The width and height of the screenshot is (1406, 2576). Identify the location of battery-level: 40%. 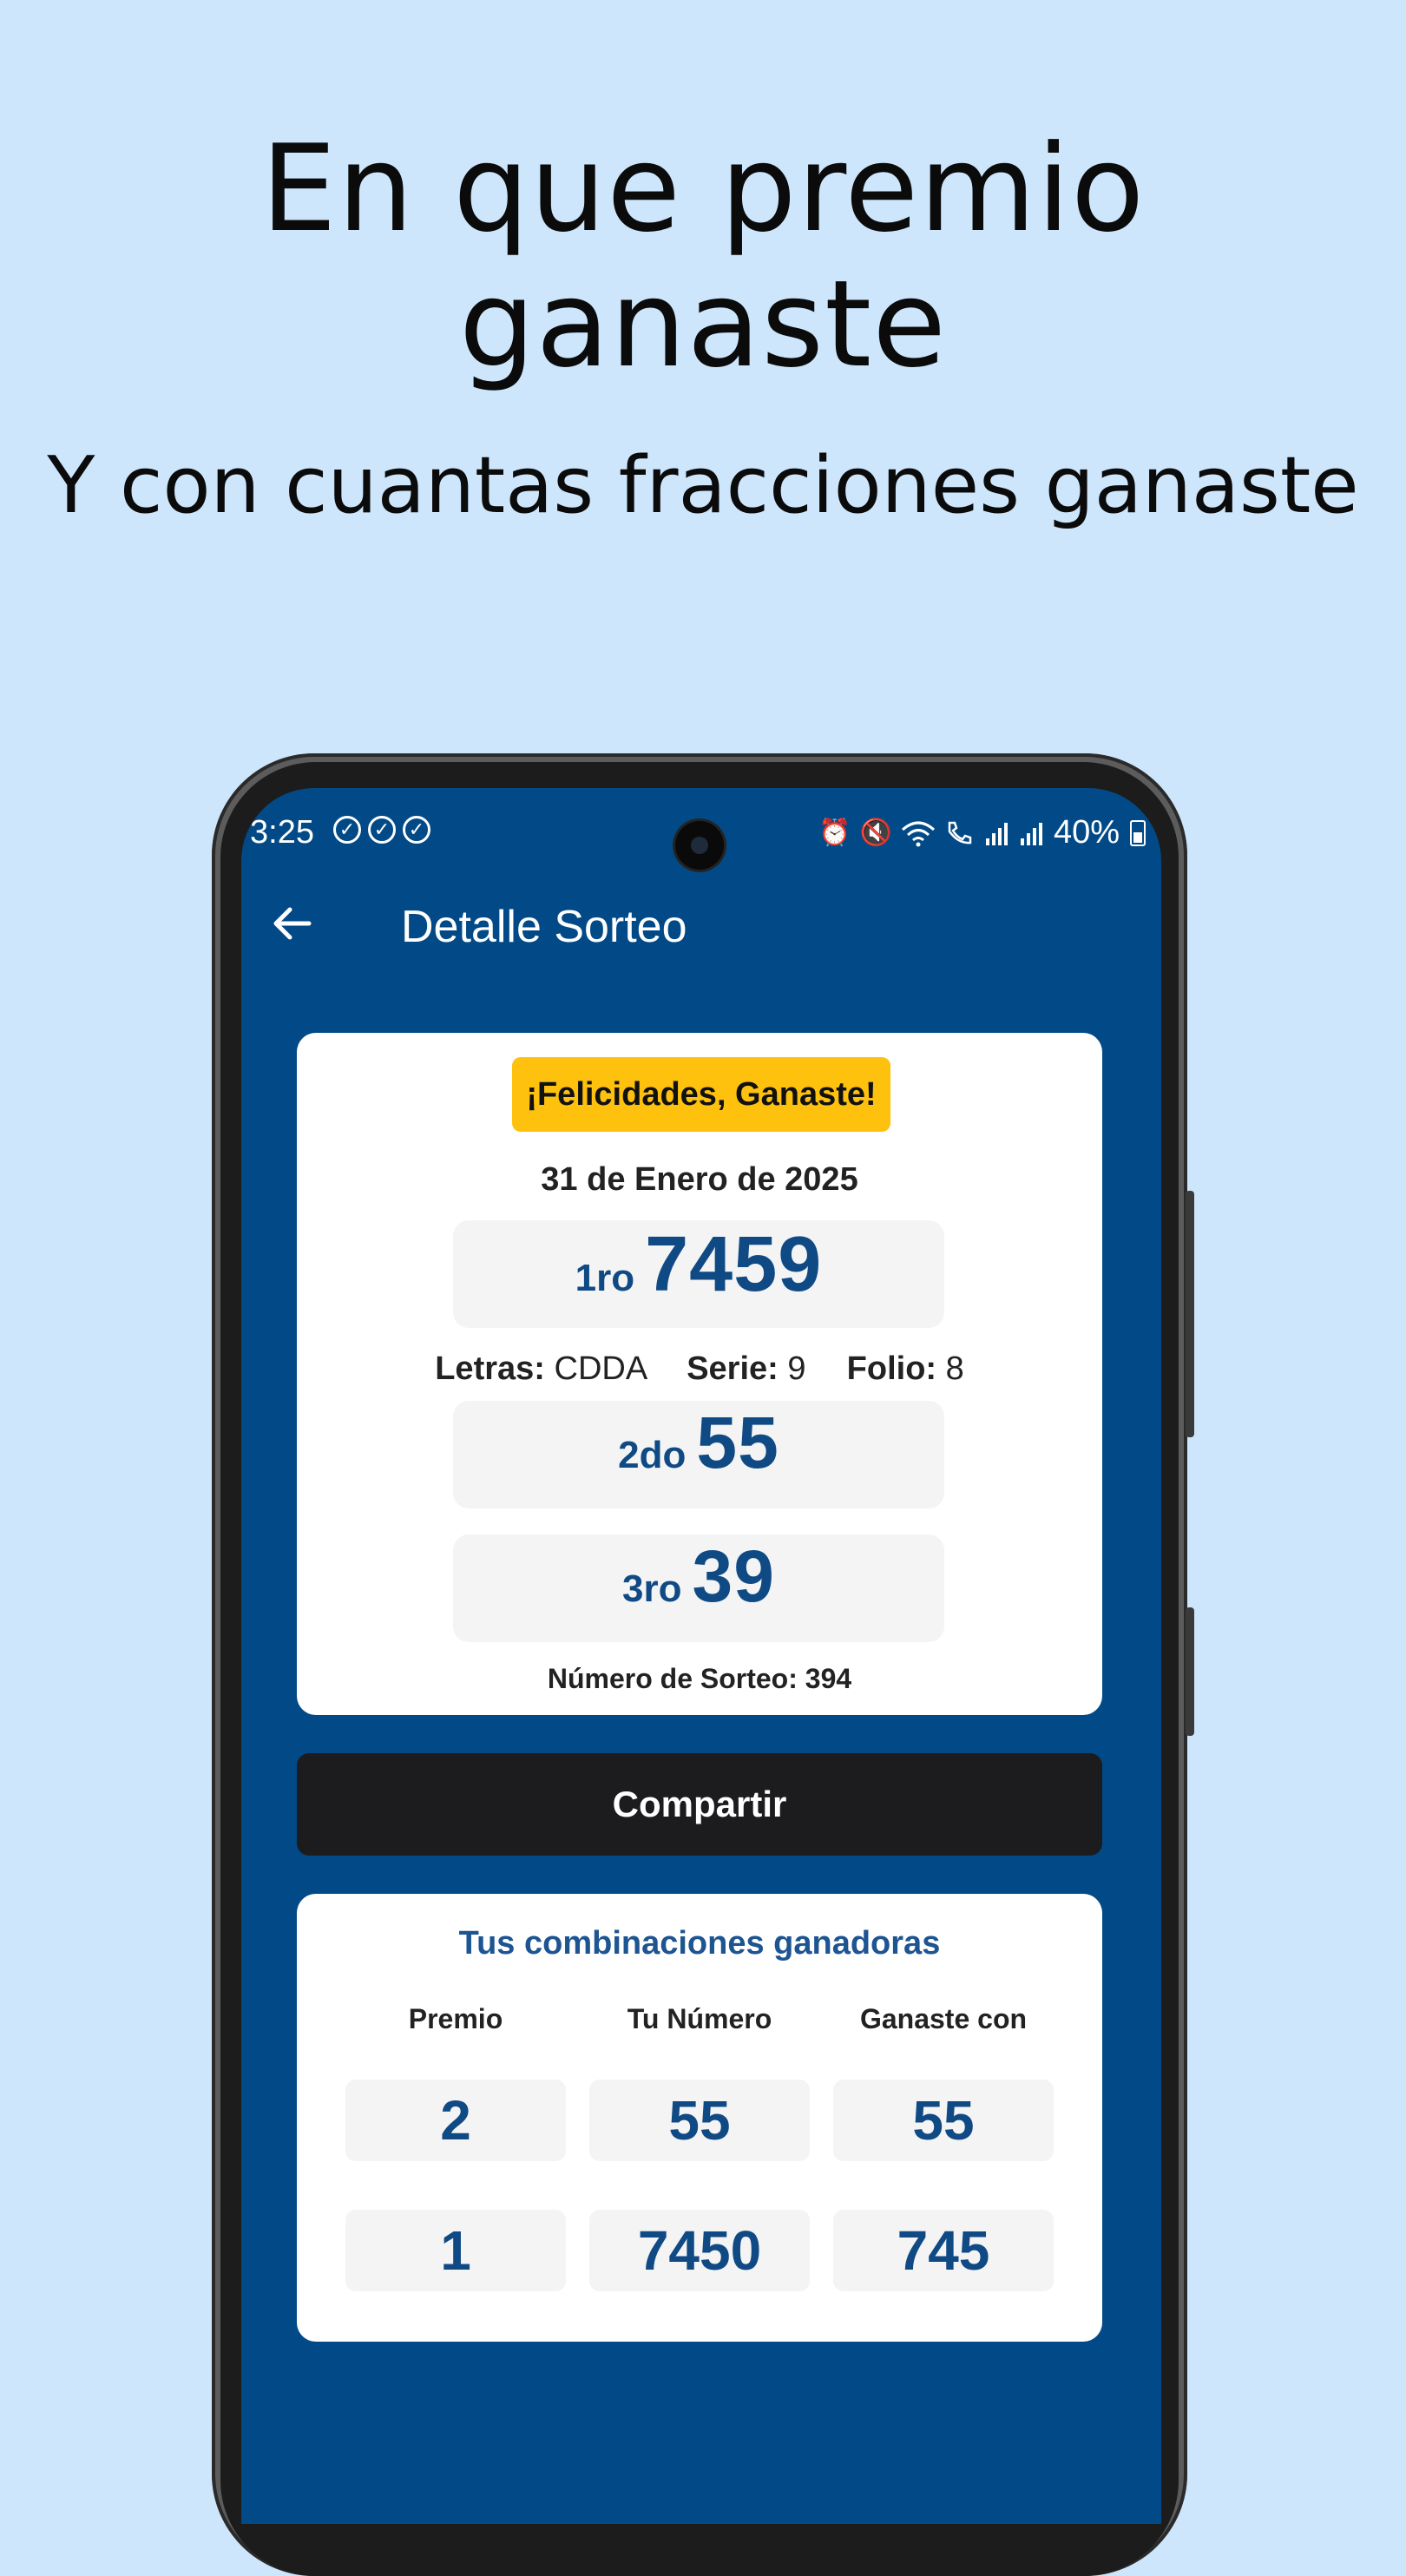
(1086, 832).